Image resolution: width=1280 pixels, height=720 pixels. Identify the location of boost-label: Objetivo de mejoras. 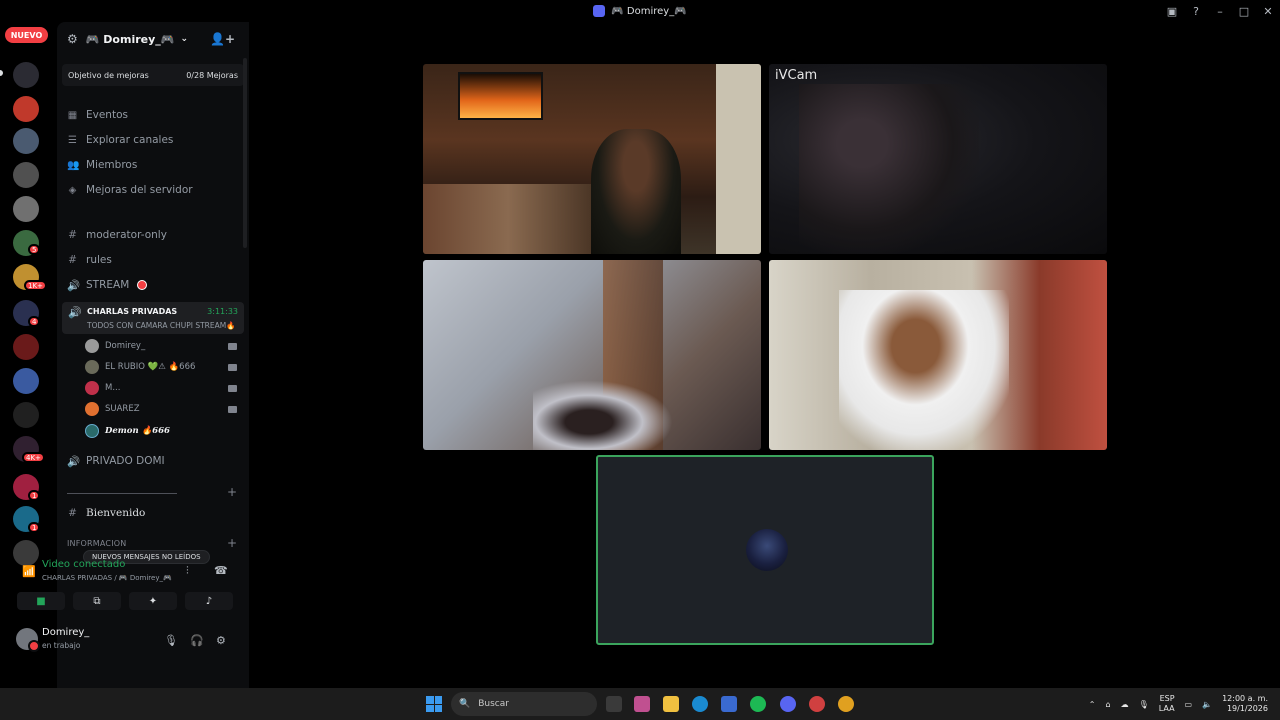
(108, 75).